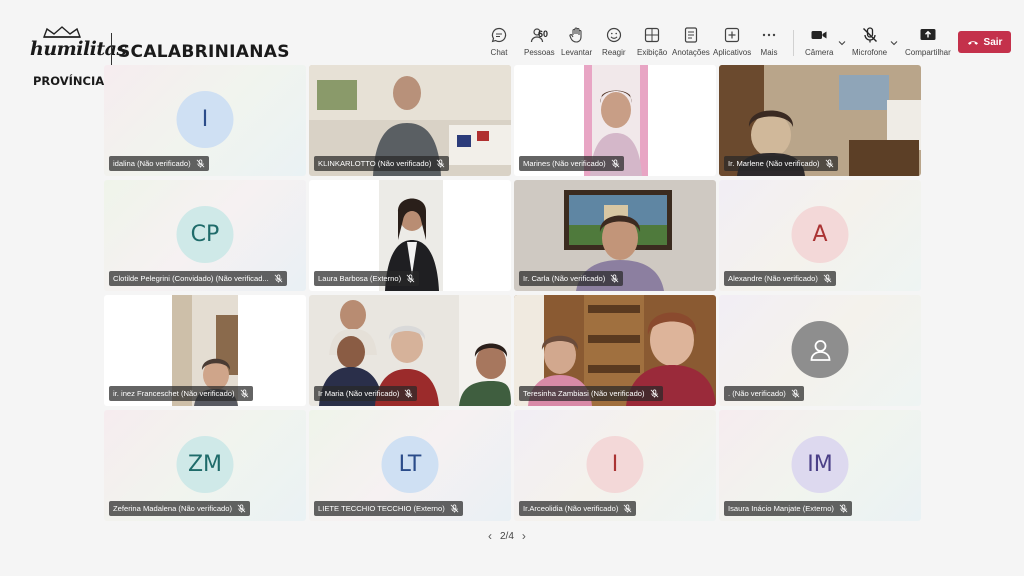 This screenshot has height=576, width=1024. I want to click on view-button: Exibição, so click(652, 41).